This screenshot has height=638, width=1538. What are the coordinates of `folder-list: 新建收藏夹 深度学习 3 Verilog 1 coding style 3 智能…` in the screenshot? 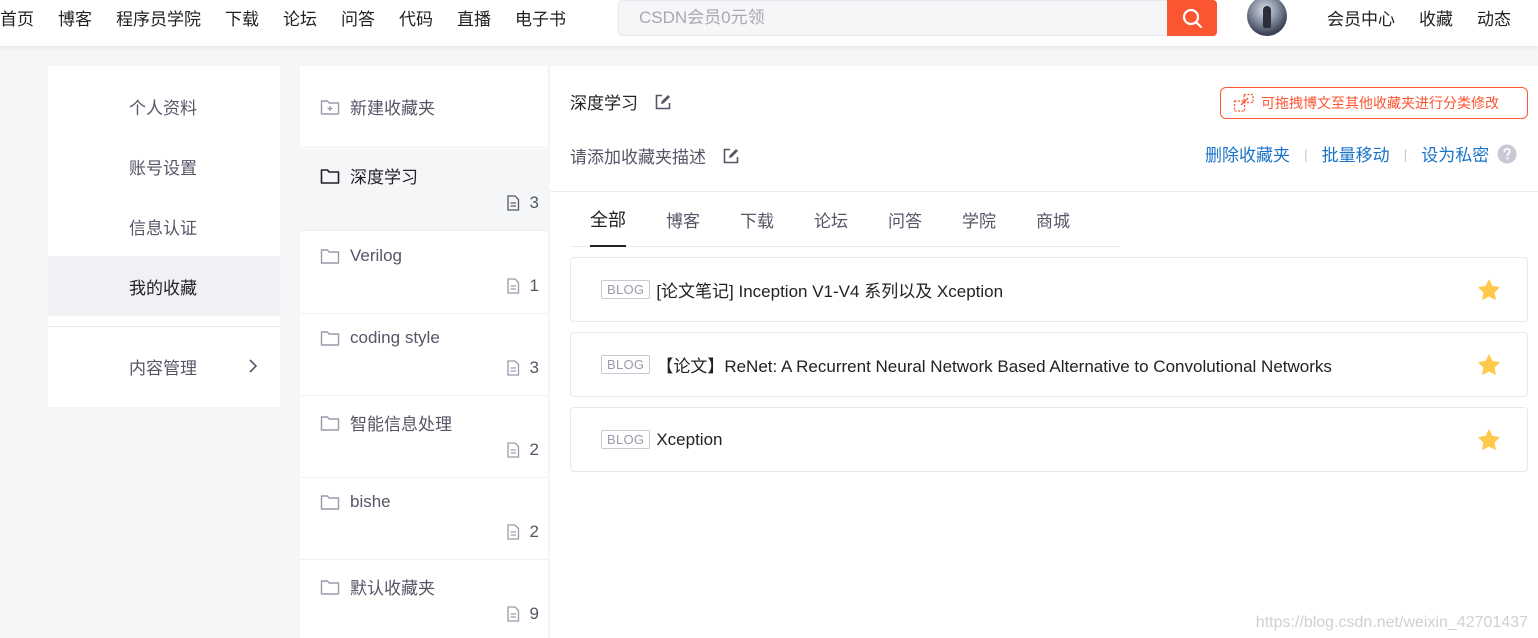 It's located at (424, 352).